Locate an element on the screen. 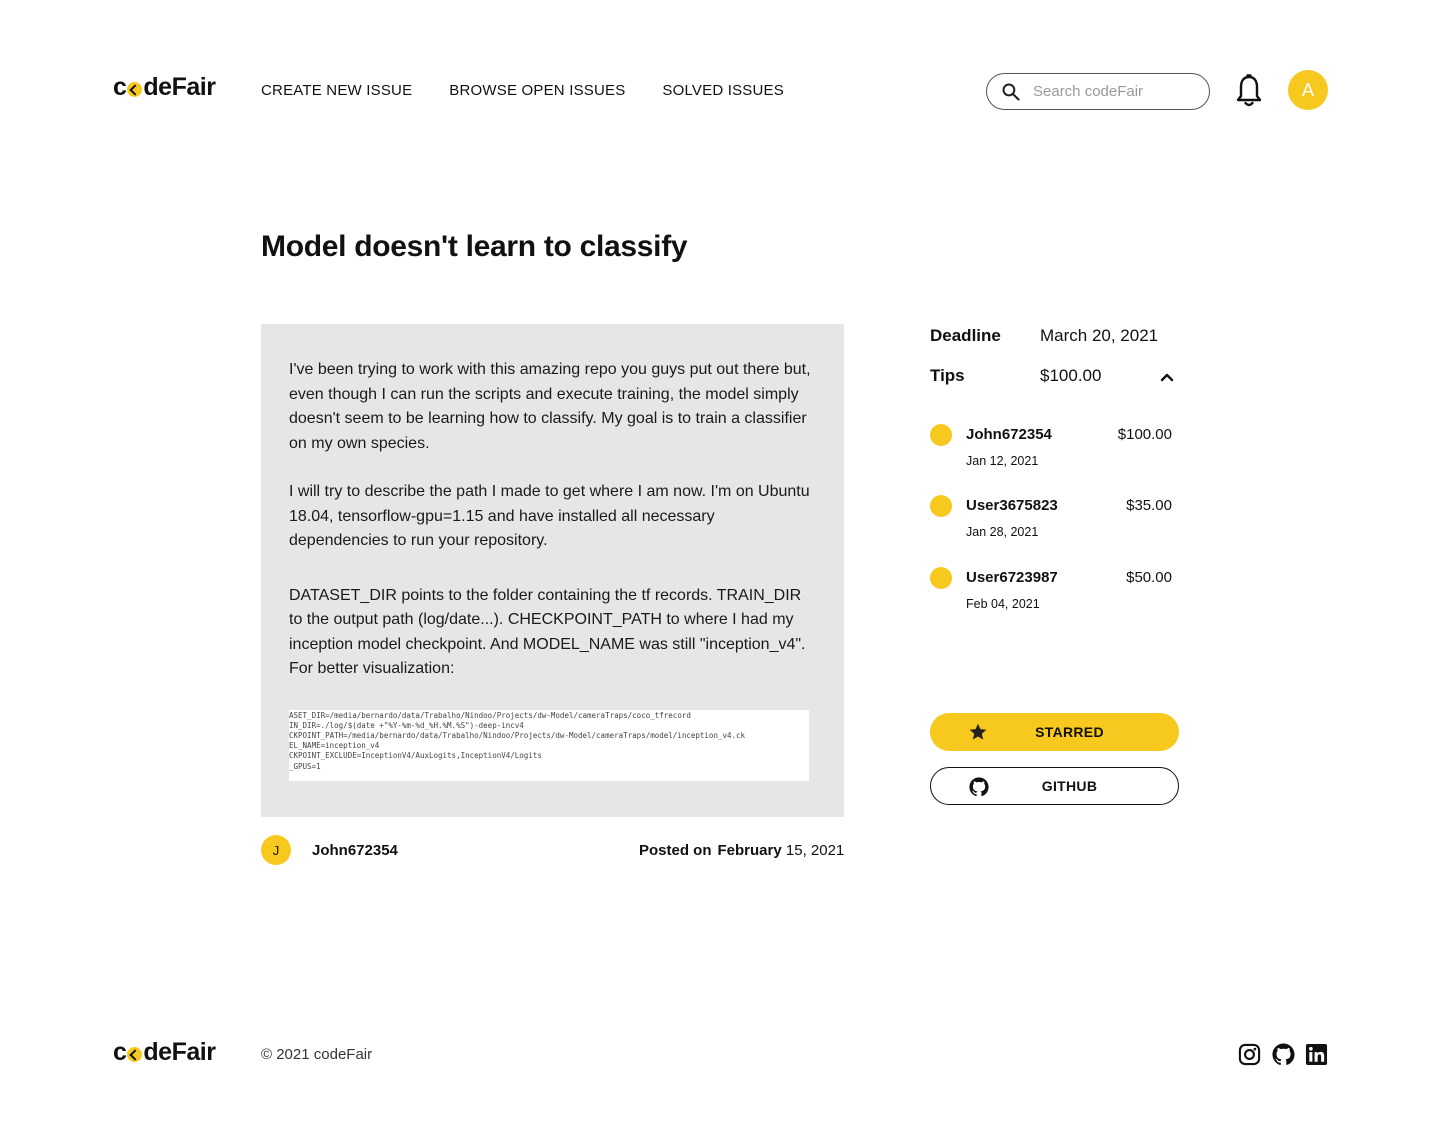 The height and width of the screenshot is (1131, 1440). author-avatar: J is located at coordinates (276, 850).